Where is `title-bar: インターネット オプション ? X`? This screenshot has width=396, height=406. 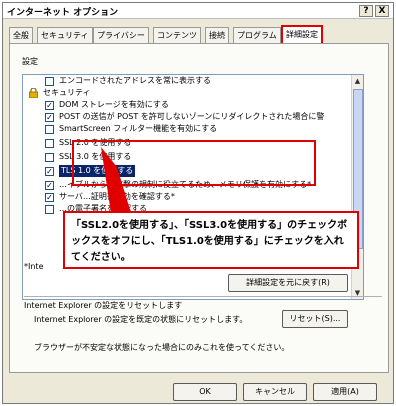
title-bar: インターネット オプション ? X is located at coordinates (198, 11).